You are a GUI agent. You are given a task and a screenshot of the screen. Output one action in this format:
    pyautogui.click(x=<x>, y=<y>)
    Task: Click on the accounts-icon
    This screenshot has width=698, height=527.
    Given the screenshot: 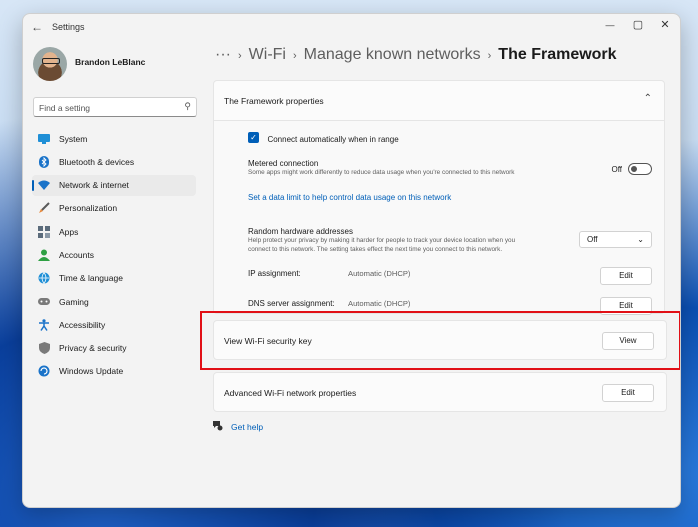 What is the action you would take?
    pyautogui.click(x=44, y=255)
    